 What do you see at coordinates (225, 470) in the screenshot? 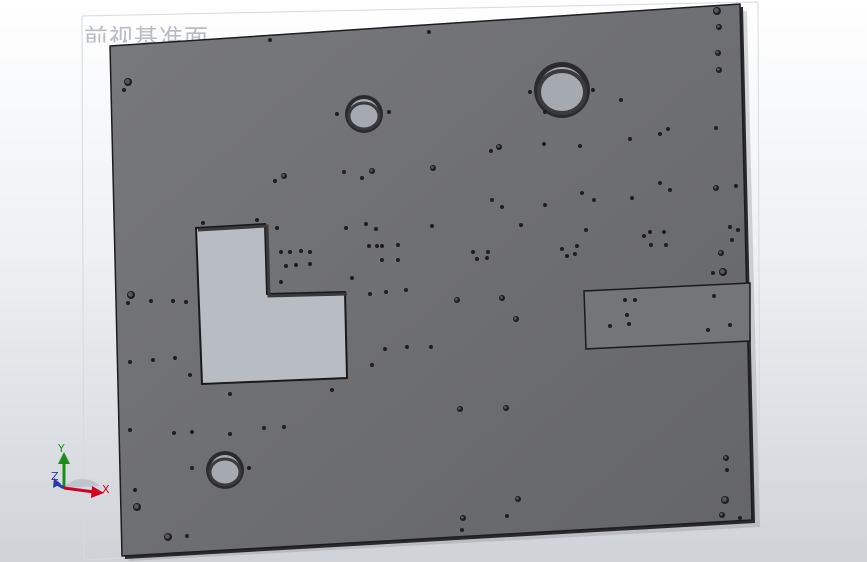
I see `bore-bottom-left` at bounding box center [225, 470].